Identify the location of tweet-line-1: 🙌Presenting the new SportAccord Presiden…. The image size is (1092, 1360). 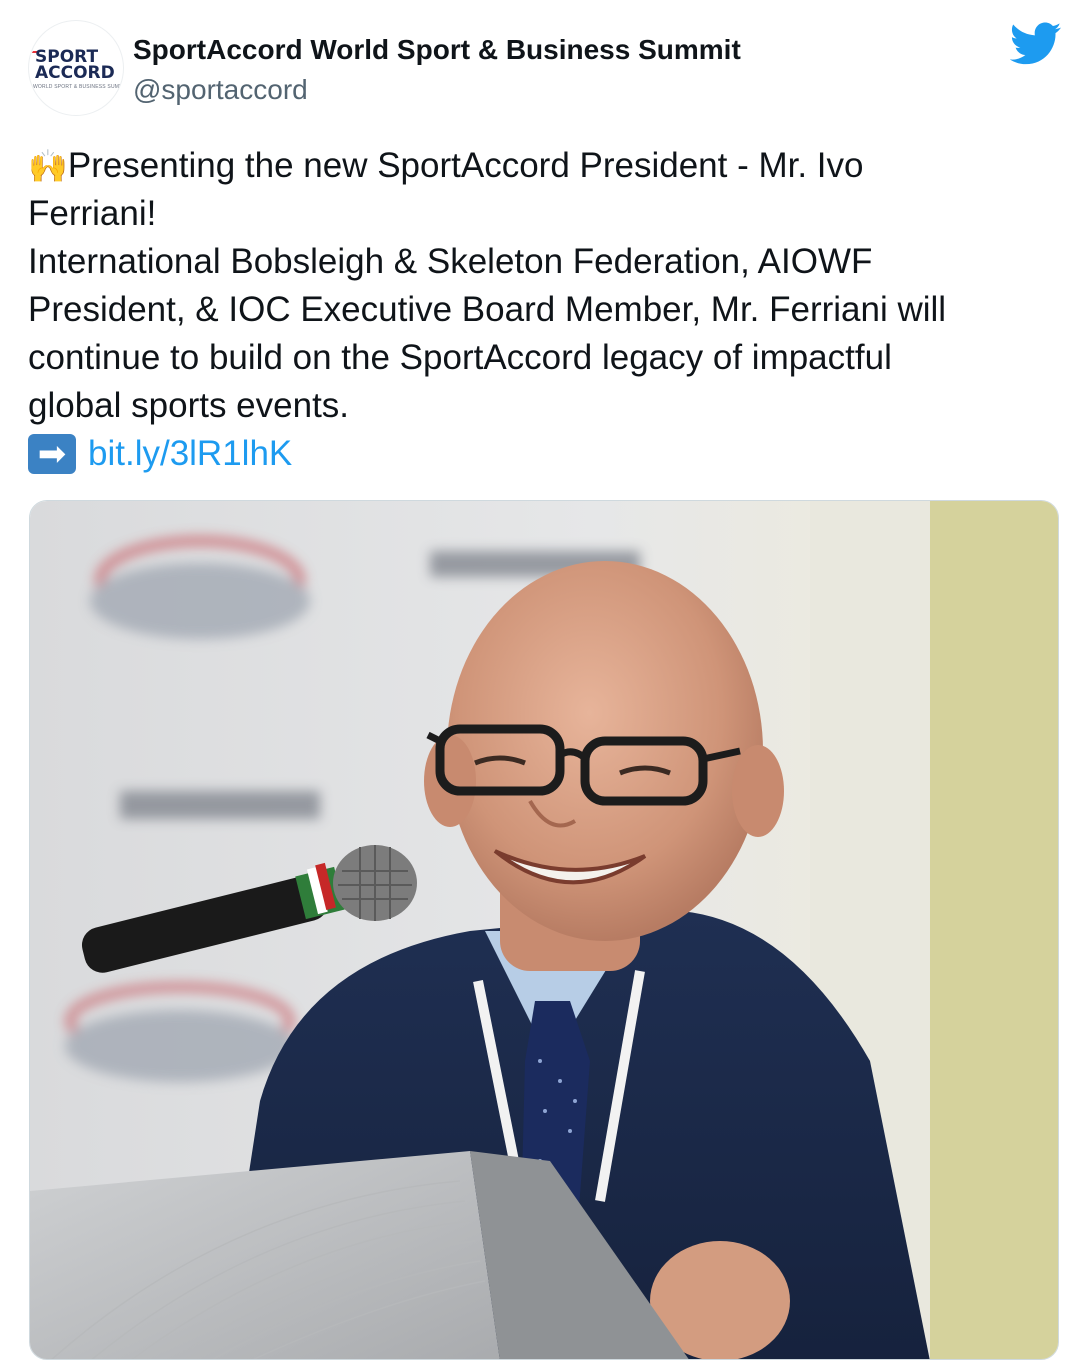
(446, 165).